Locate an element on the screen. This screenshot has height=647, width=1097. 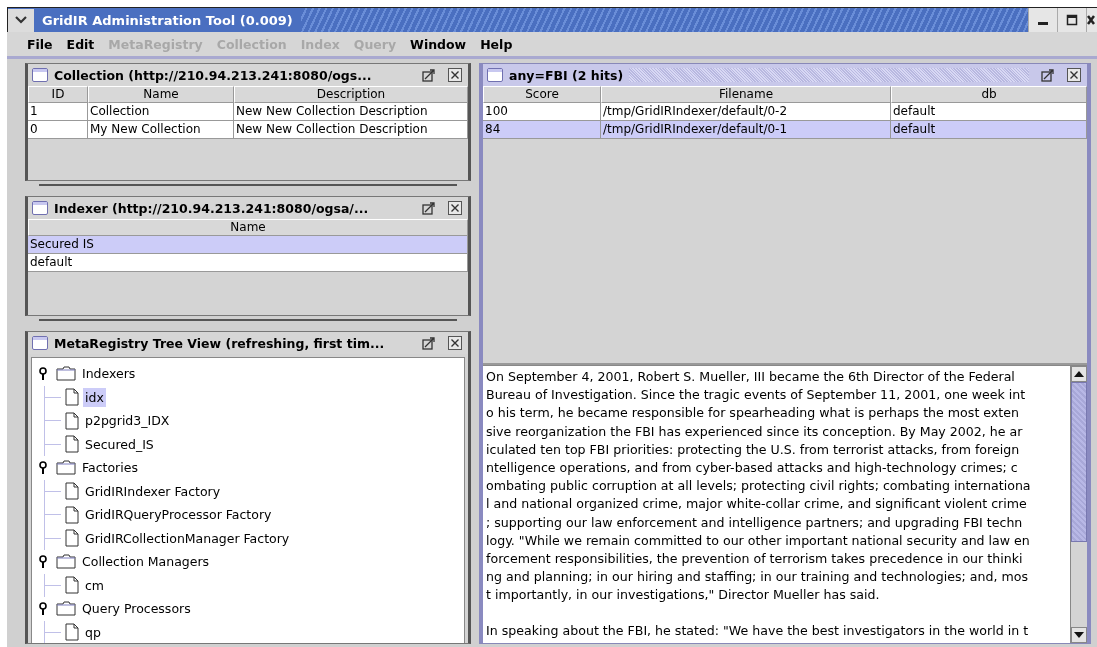
text-line: ntelligence operations, and from cyber-based attacks and high-technology crimes; c is located at coordinates (752, 467).